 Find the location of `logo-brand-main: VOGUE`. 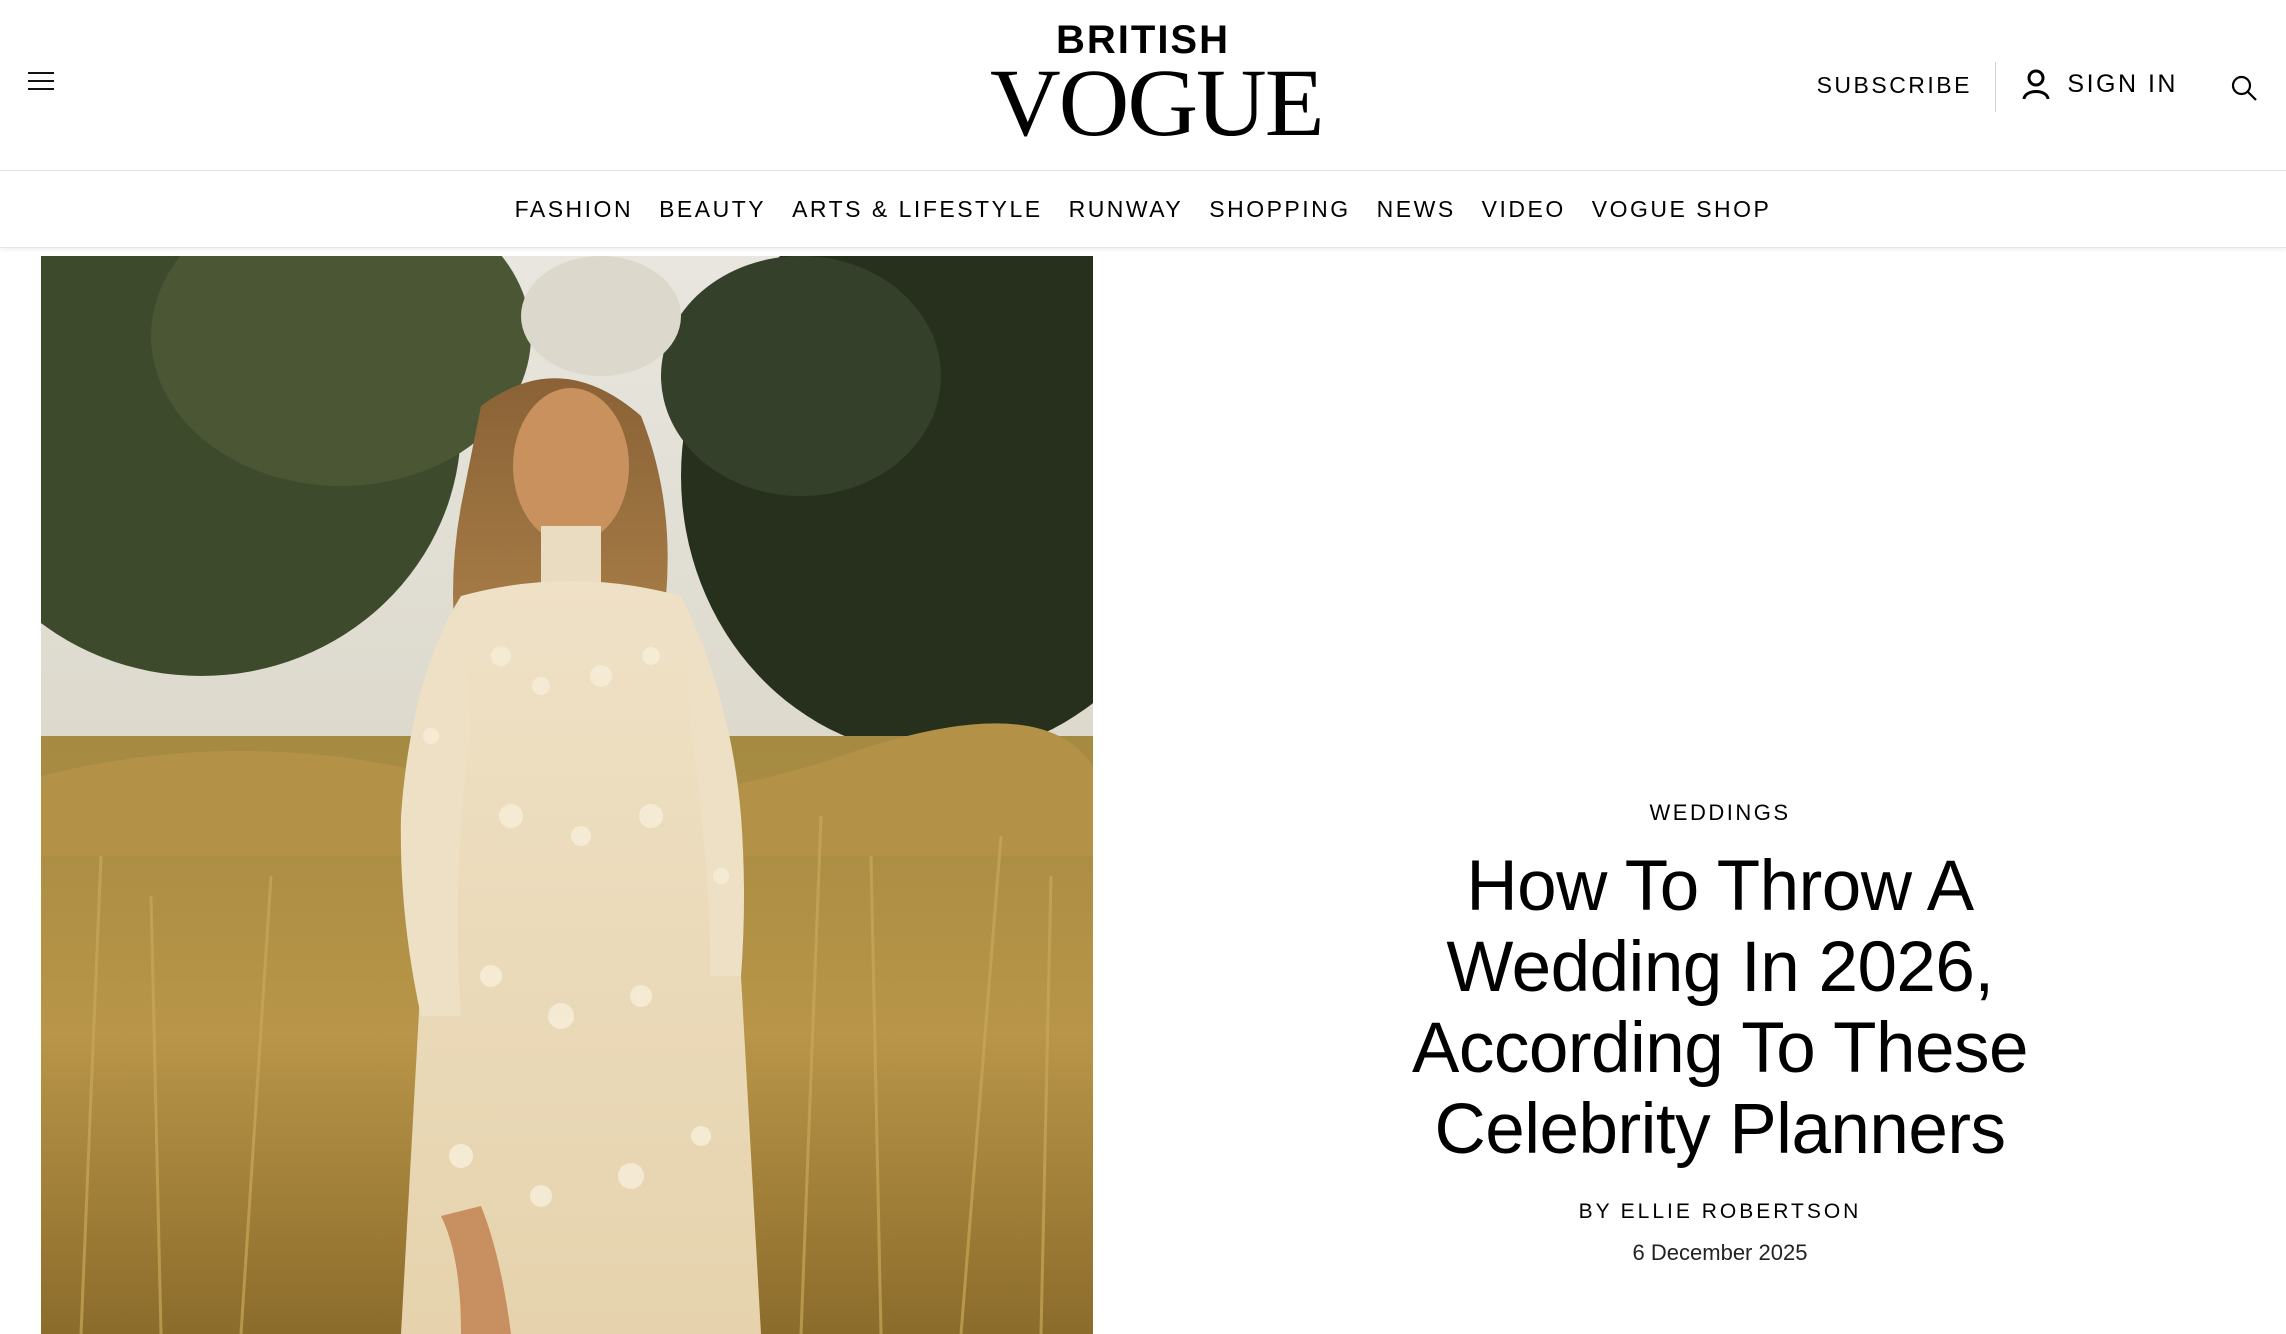

logo-brand-main: VOGUE is located at coordinates (1157, 102).